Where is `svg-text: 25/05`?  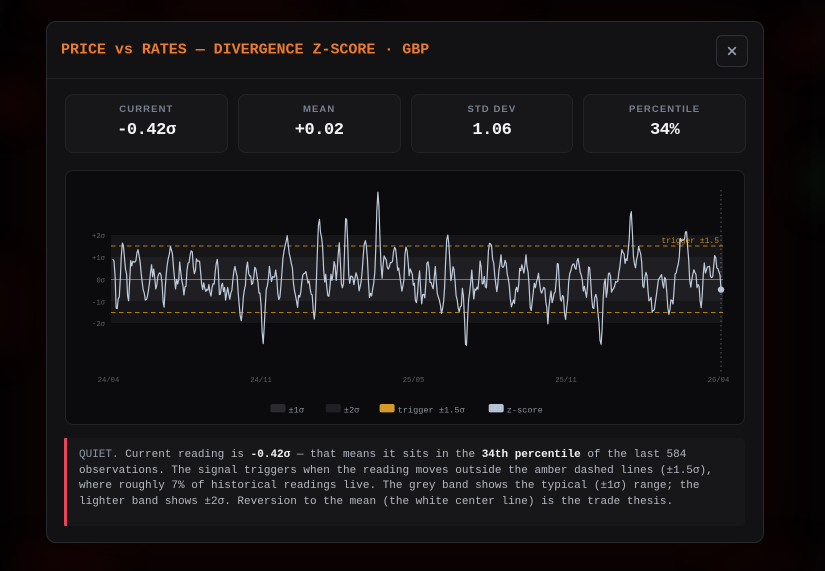 svg-text: 25/05 is located at coordinates (414, 381).